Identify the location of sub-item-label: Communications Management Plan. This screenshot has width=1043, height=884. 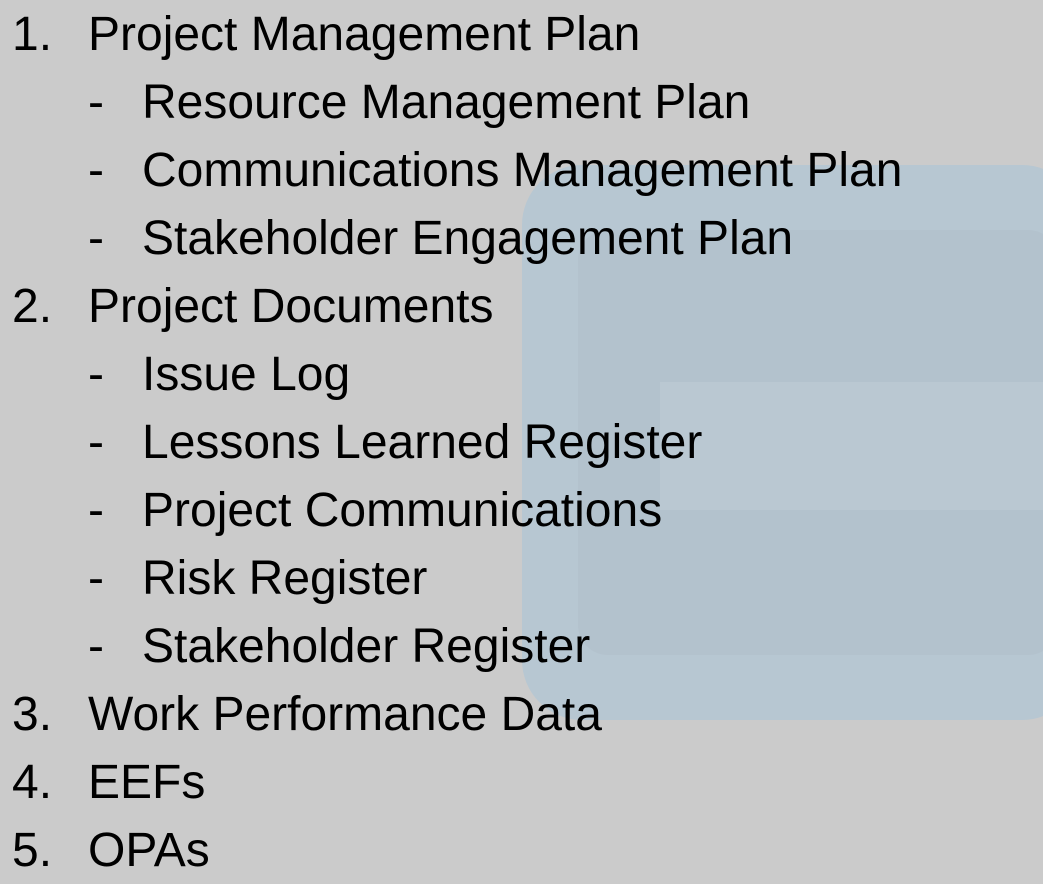
(522, 170).